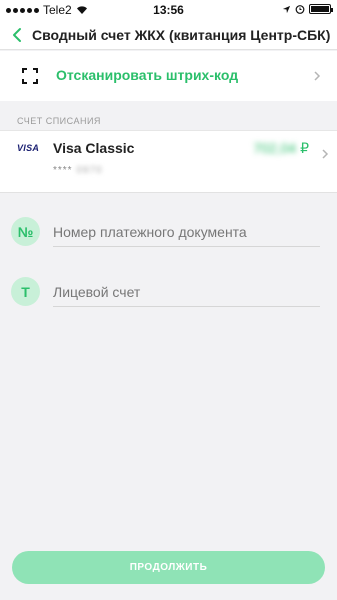  I want to click on page-title: Сводный счет ЖКХ (квитанция Центр-СБК), so click(181, 35).